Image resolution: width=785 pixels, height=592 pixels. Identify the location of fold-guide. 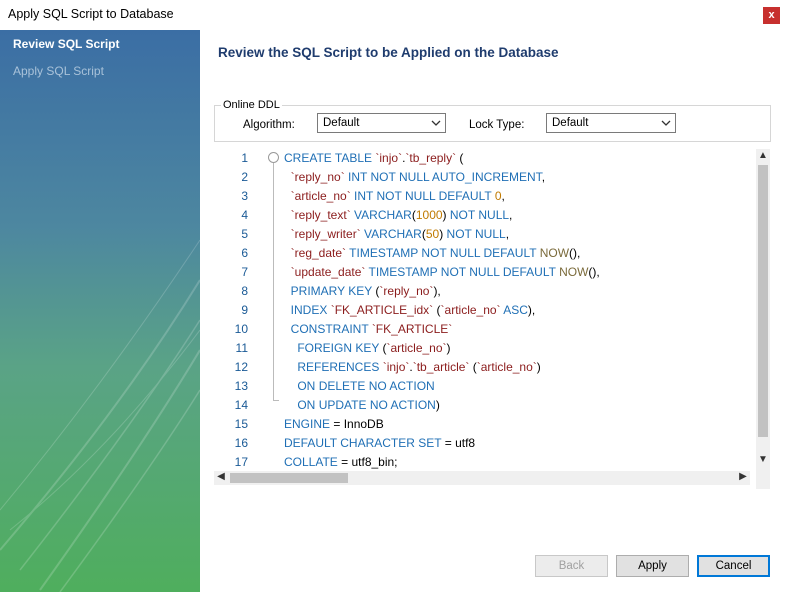
(273, 281).